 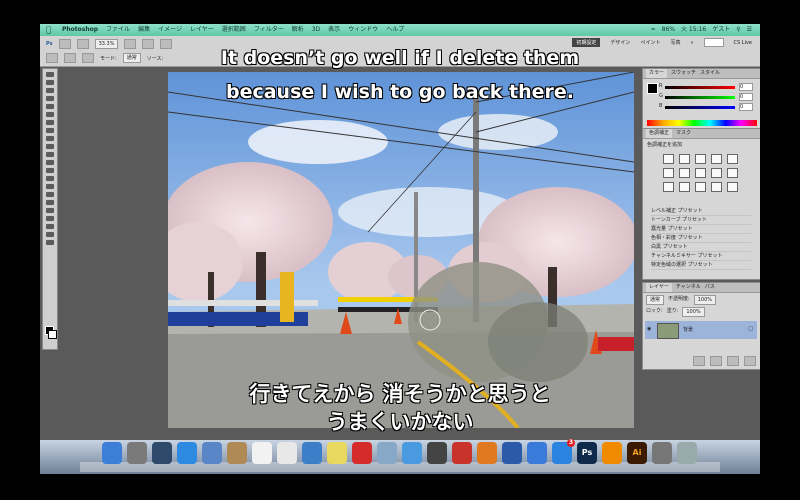 What do you see at coordinates (650, 329) in the screenshot?
I see `visibility-eye-icon: ◉` at bounding box center [650, 329].